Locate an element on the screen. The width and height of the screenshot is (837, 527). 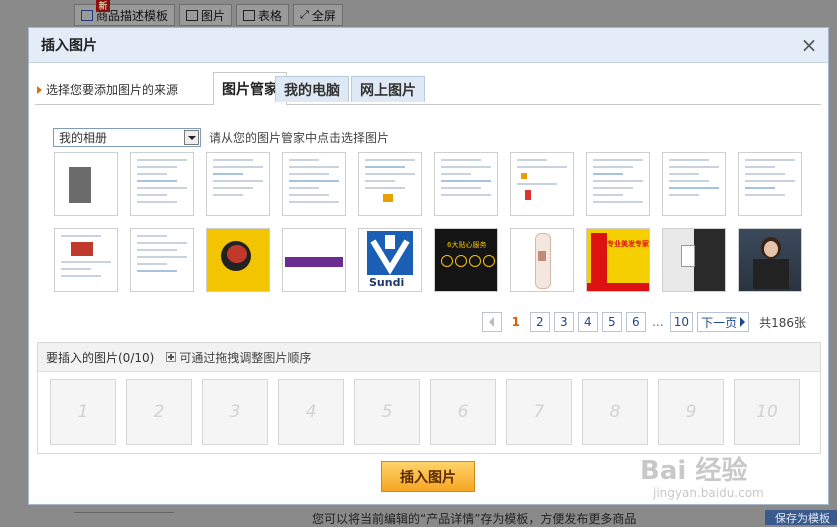
chevron-left-icon is located at coordinates (492, 322).